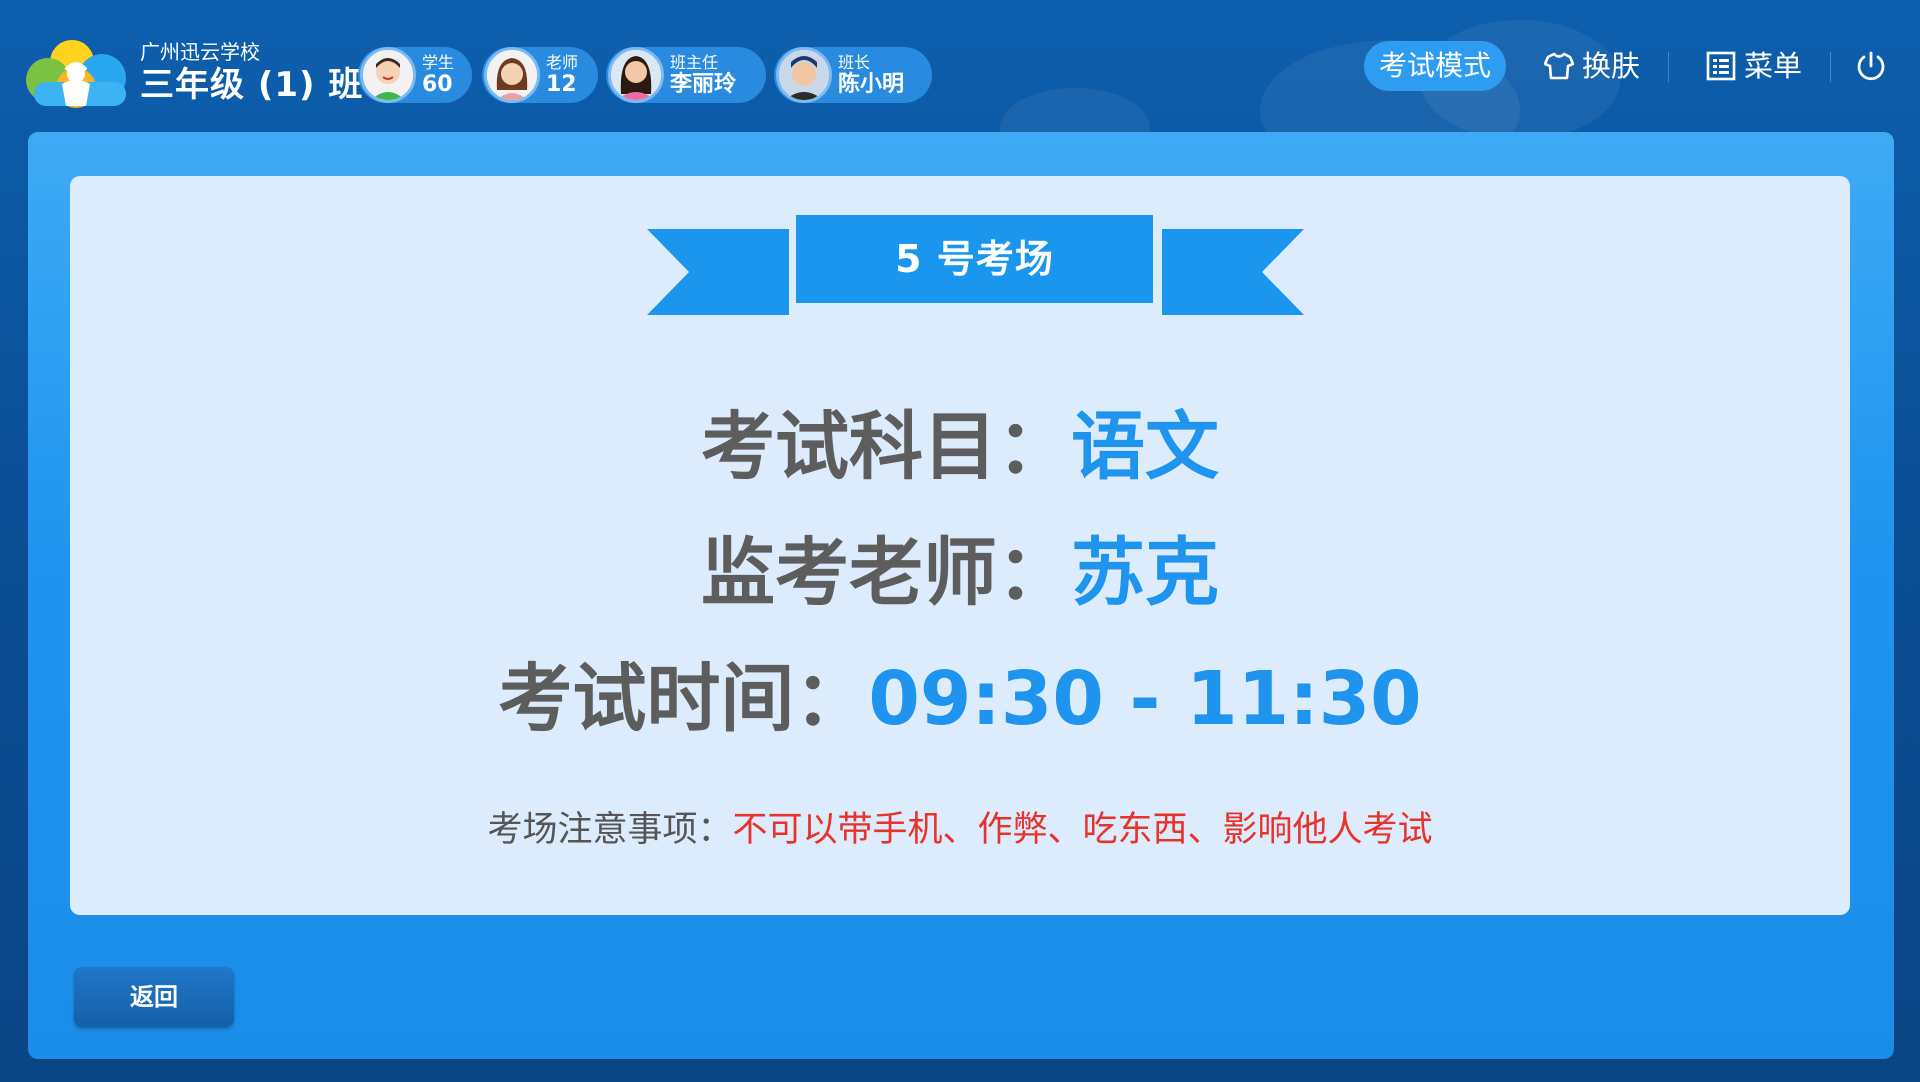 This screenshot has width=1920, height=1082. What do you see at coordinates (1435, 66) in the screenshot?
I see `exam-mode-button: 考试模式` at bounding box center [1435, 66].